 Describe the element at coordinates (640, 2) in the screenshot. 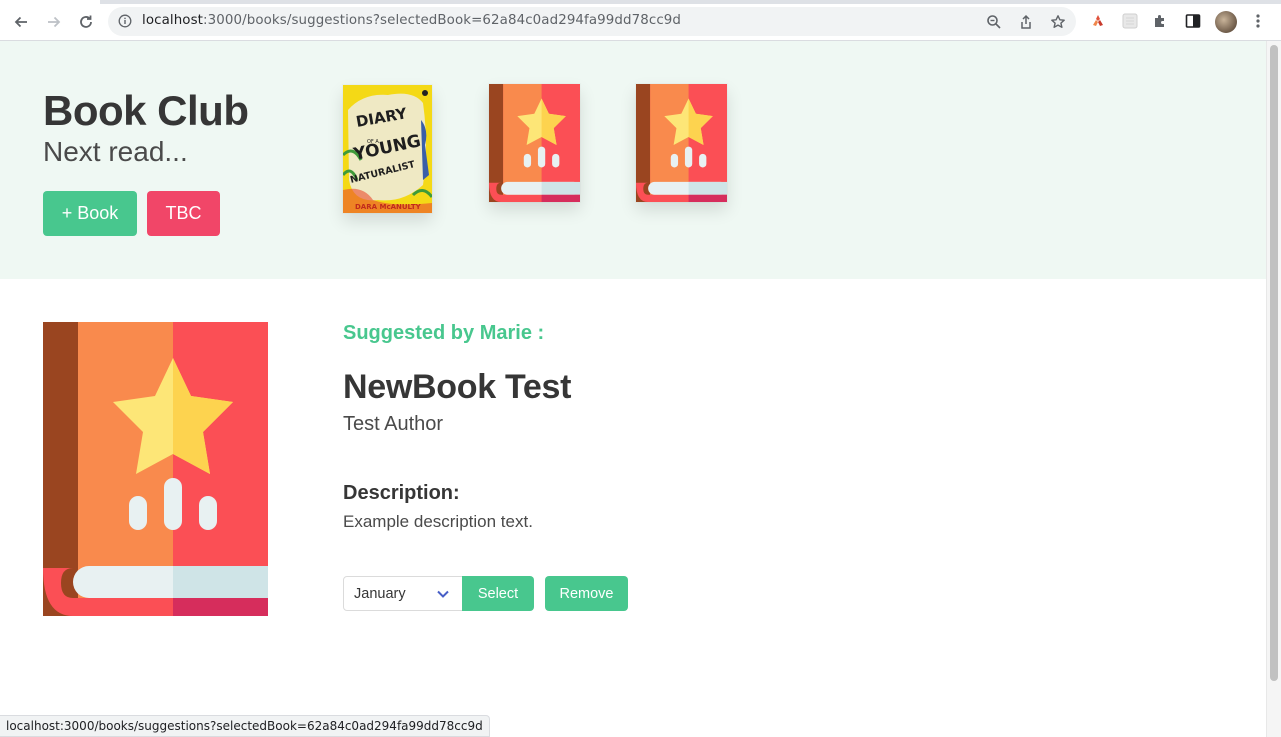

I see `tab-strip` at that location.